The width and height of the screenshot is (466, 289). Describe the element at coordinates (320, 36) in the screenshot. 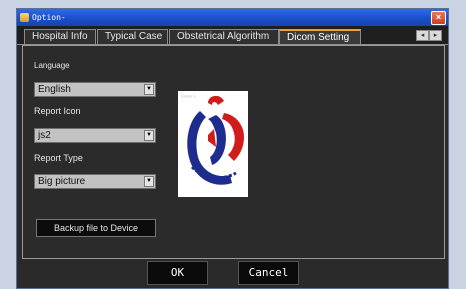

I see `tab-dicom-setting: Dicom Setting` at that location.